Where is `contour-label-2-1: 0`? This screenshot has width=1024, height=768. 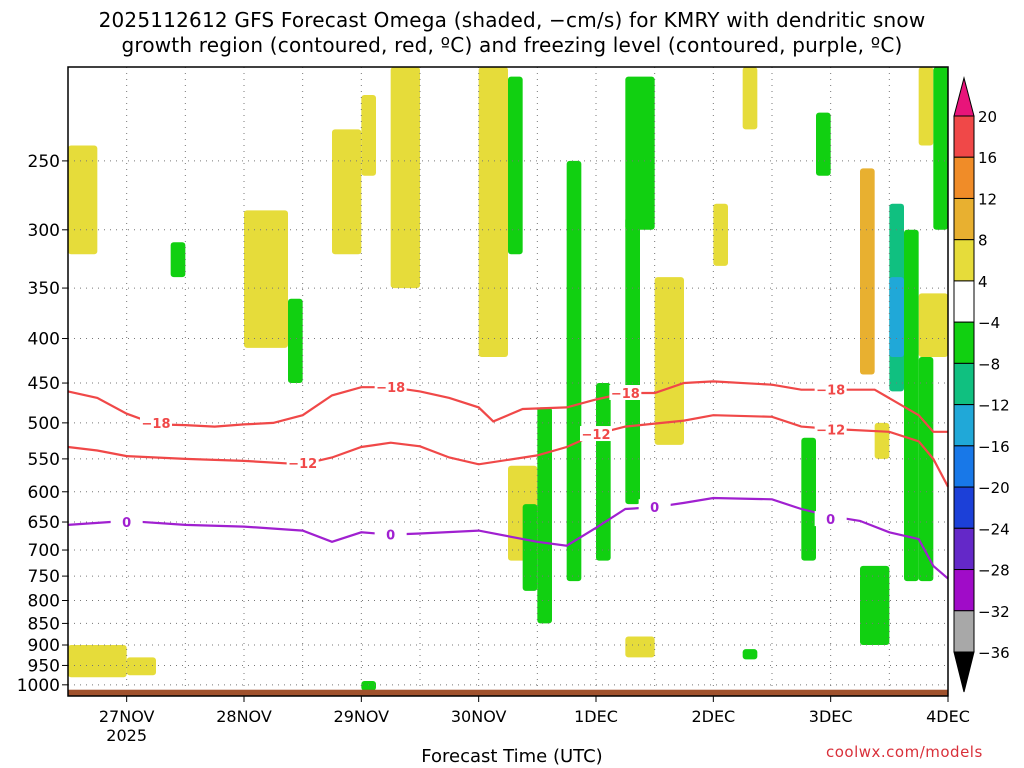
contour-label-2-1: 0 is located at coordinates (390, 536).